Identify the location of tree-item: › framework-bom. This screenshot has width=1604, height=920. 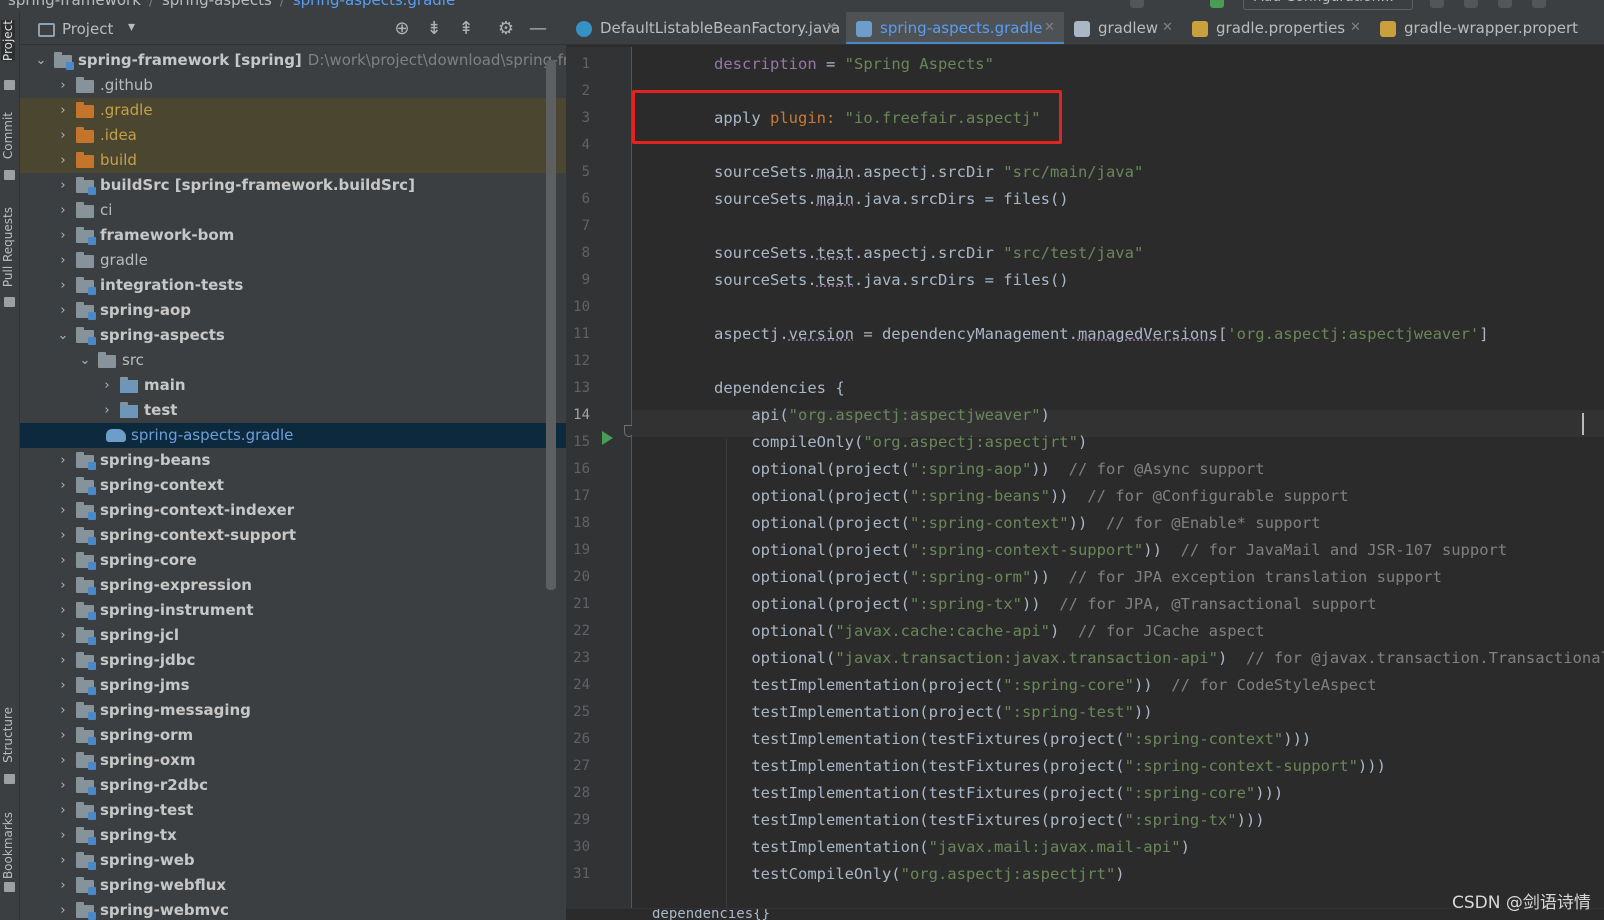
(293, 235).